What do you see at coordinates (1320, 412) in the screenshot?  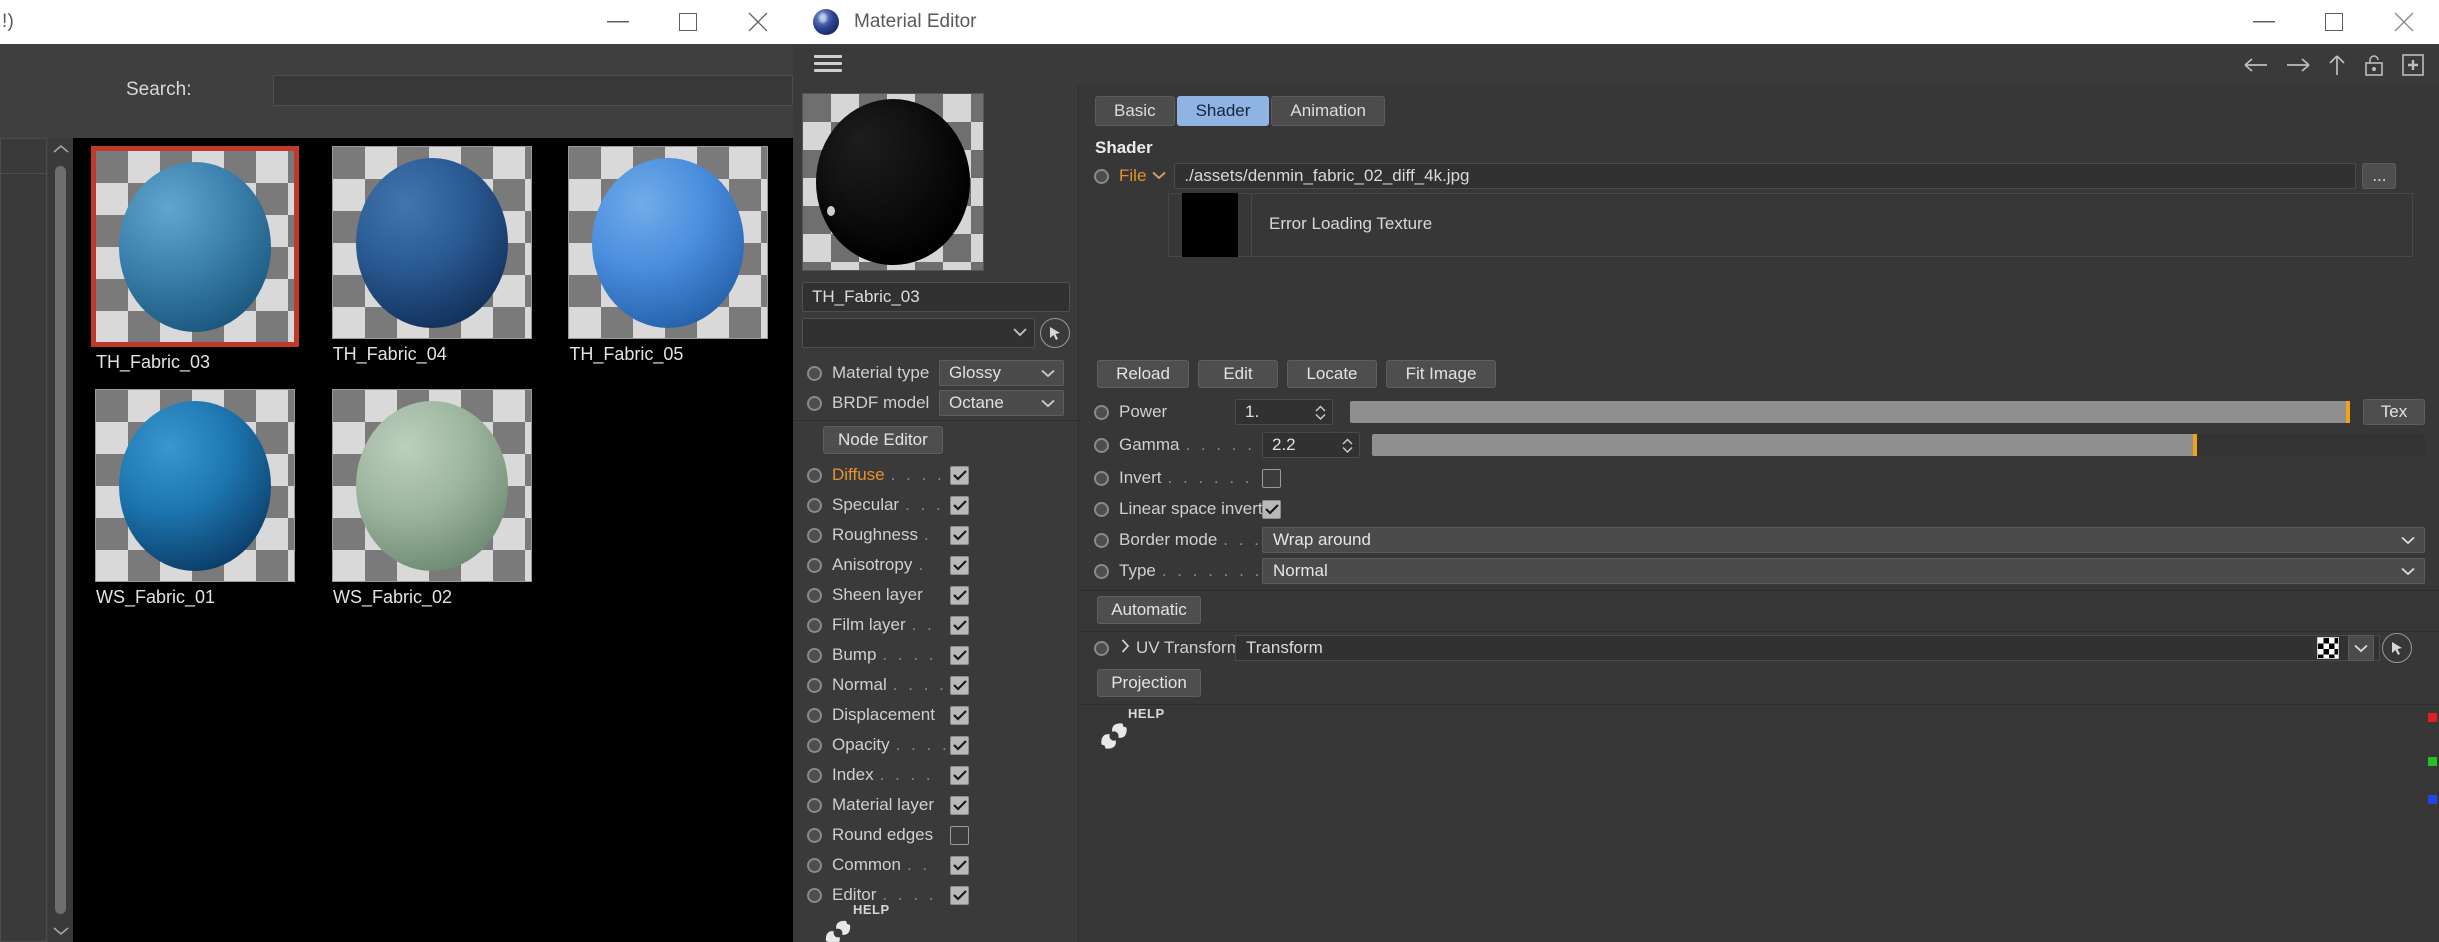 I see `power-stepper-icon` at bounding box center [1320, 412].